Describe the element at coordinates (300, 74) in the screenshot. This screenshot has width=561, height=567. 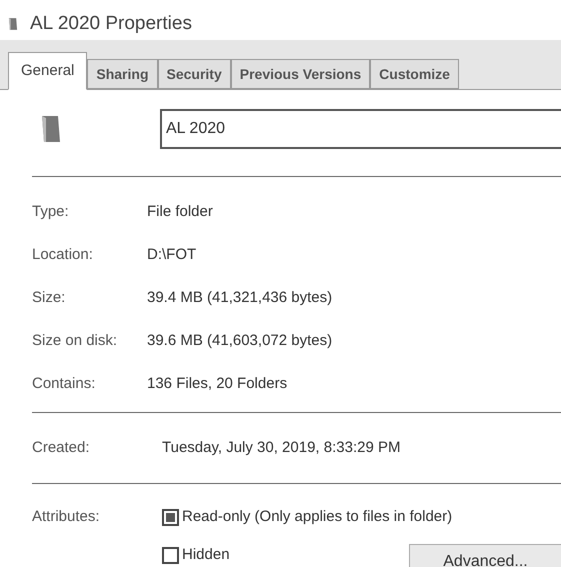
I see `tab: Previous Versions` at that location.